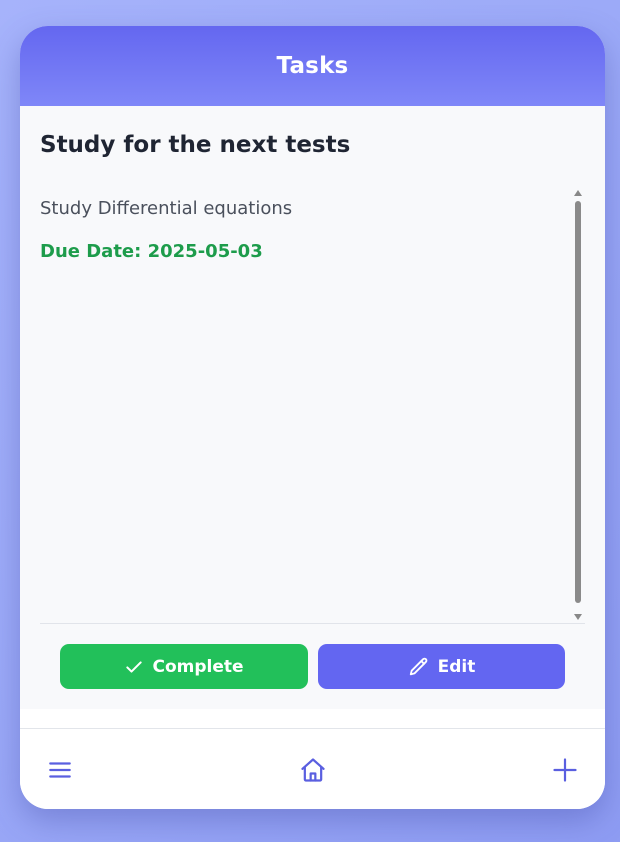 Image resolution: width=620 pixels, height=842 pixels. Describe the element at coordinates (60, 770) in the screenshot. I see `menu-icon` at that location.